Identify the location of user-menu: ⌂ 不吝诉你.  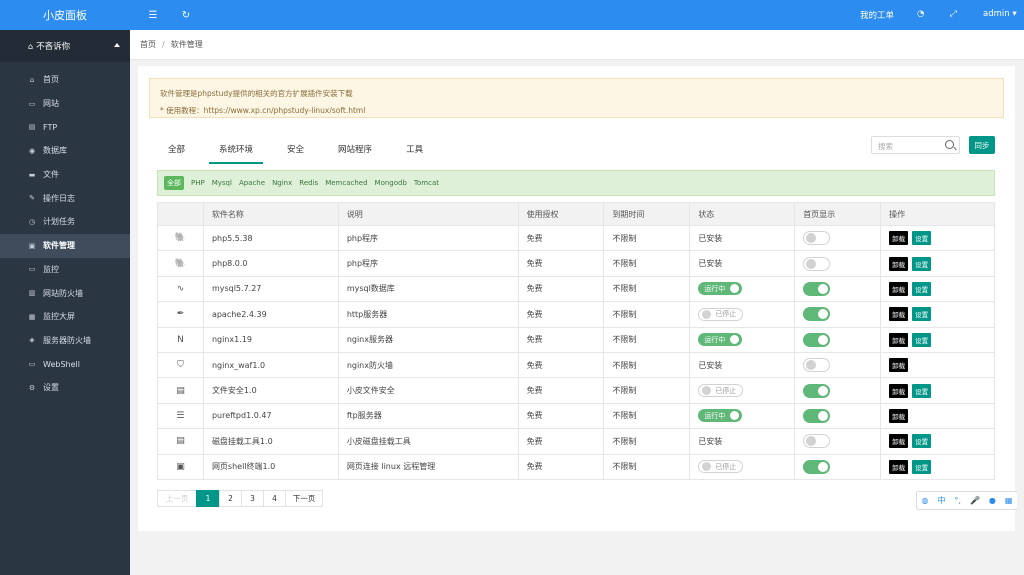
(65, 46).